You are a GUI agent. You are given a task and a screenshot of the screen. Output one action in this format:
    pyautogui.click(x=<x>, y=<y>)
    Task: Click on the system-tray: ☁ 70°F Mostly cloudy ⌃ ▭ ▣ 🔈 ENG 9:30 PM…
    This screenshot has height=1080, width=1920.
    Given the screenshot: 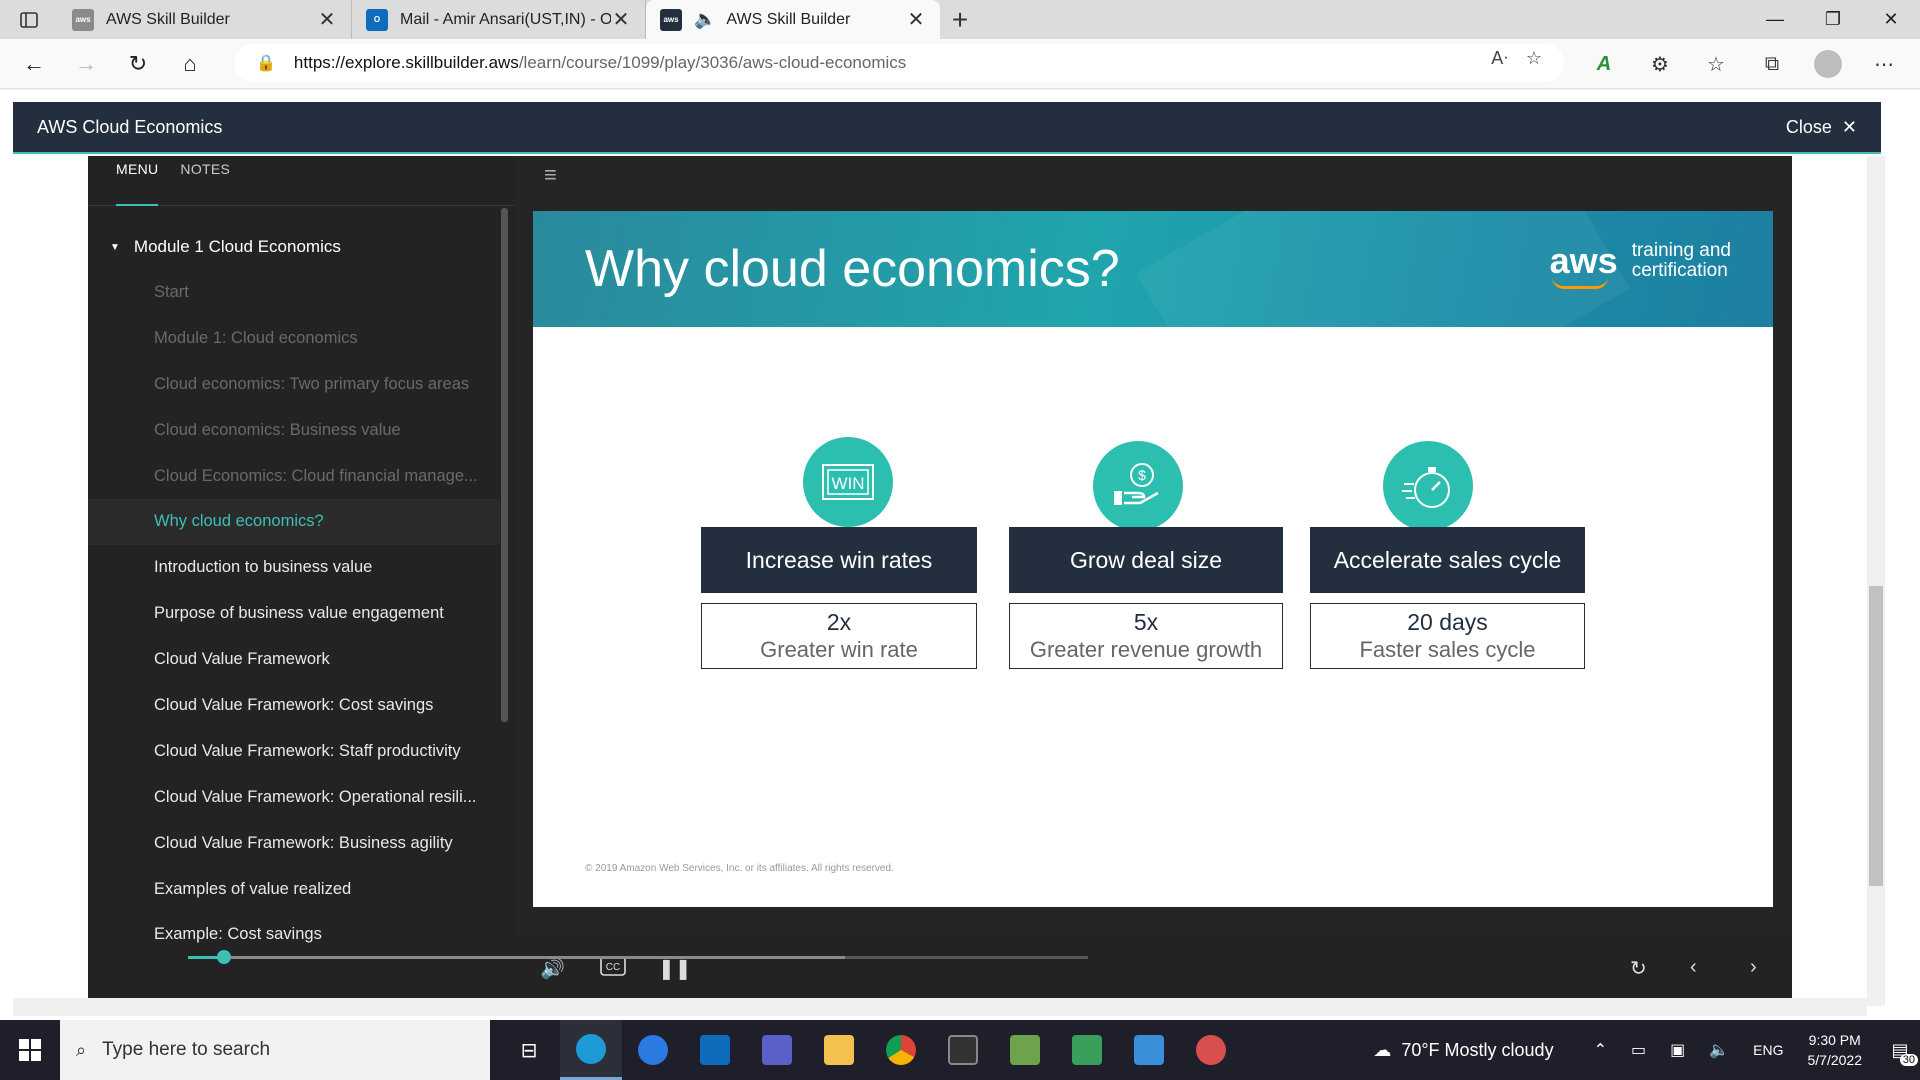 What is the action you would take?
    pyautogui.click(x=1646, y=1050)
    